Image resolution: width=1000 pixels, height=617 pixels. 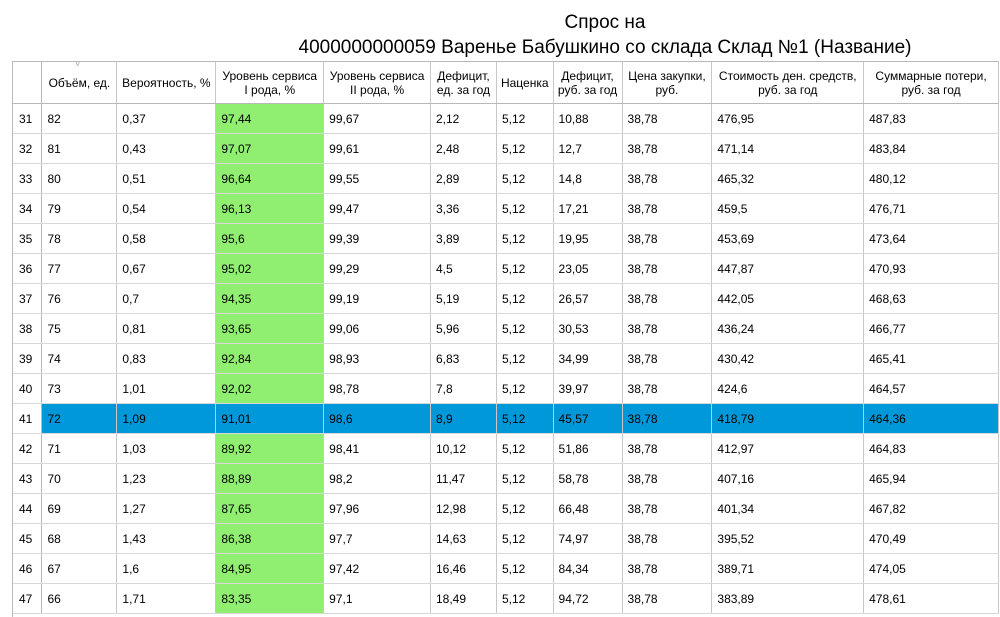 I want to click on column-header-9: Стоимость ден. средств, руб. за год, so click(x=788, y=83).